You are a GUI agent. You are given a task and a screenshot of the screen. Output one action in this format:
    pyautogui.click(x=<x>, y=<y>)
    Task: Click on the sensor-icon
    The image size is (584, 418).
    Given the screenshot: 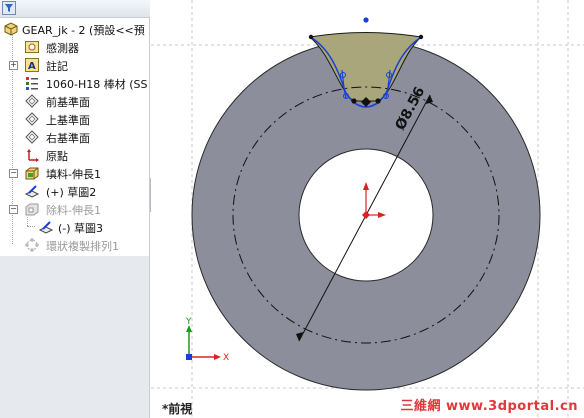 What is the action you would take?
    pyautogui.click(x=32, y=47)
    